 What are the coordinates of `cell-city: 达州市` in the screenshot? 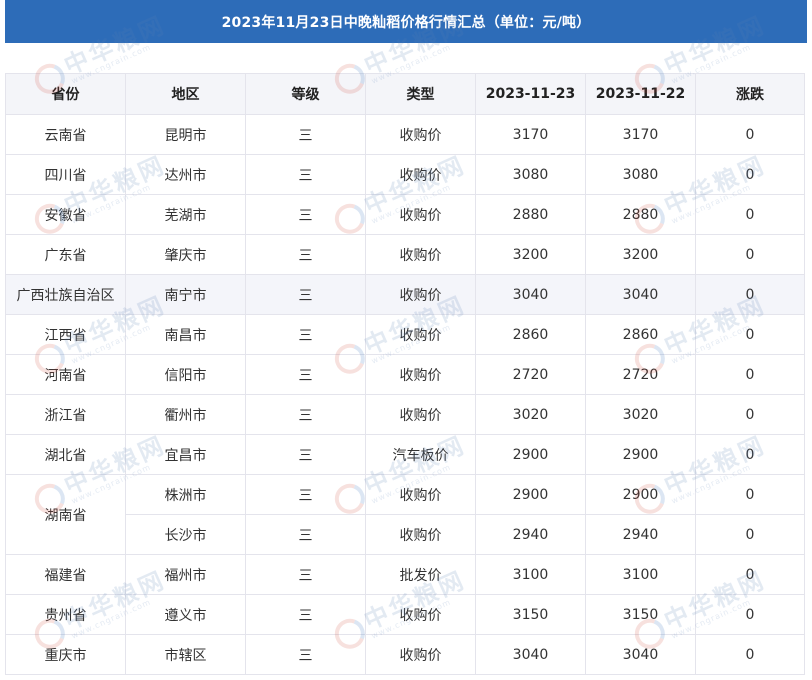 It's located at (185, 174).